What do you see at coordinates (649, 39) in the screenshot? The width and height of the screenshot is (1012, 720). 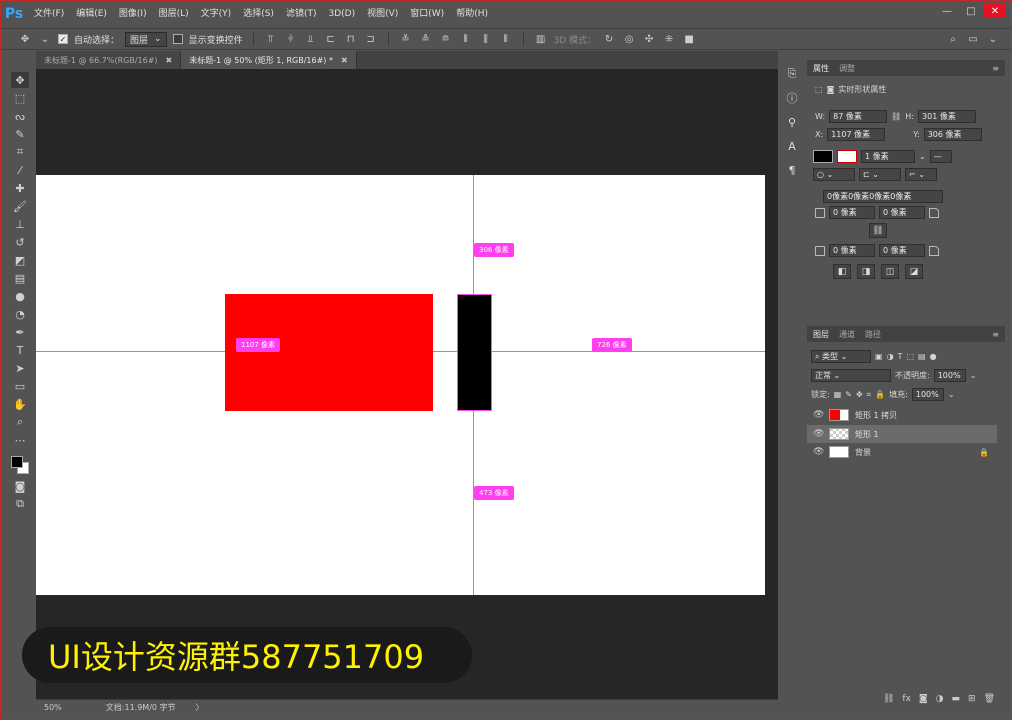 I see `3d-pan-icon: ✣` at bounding box center [649, 39].